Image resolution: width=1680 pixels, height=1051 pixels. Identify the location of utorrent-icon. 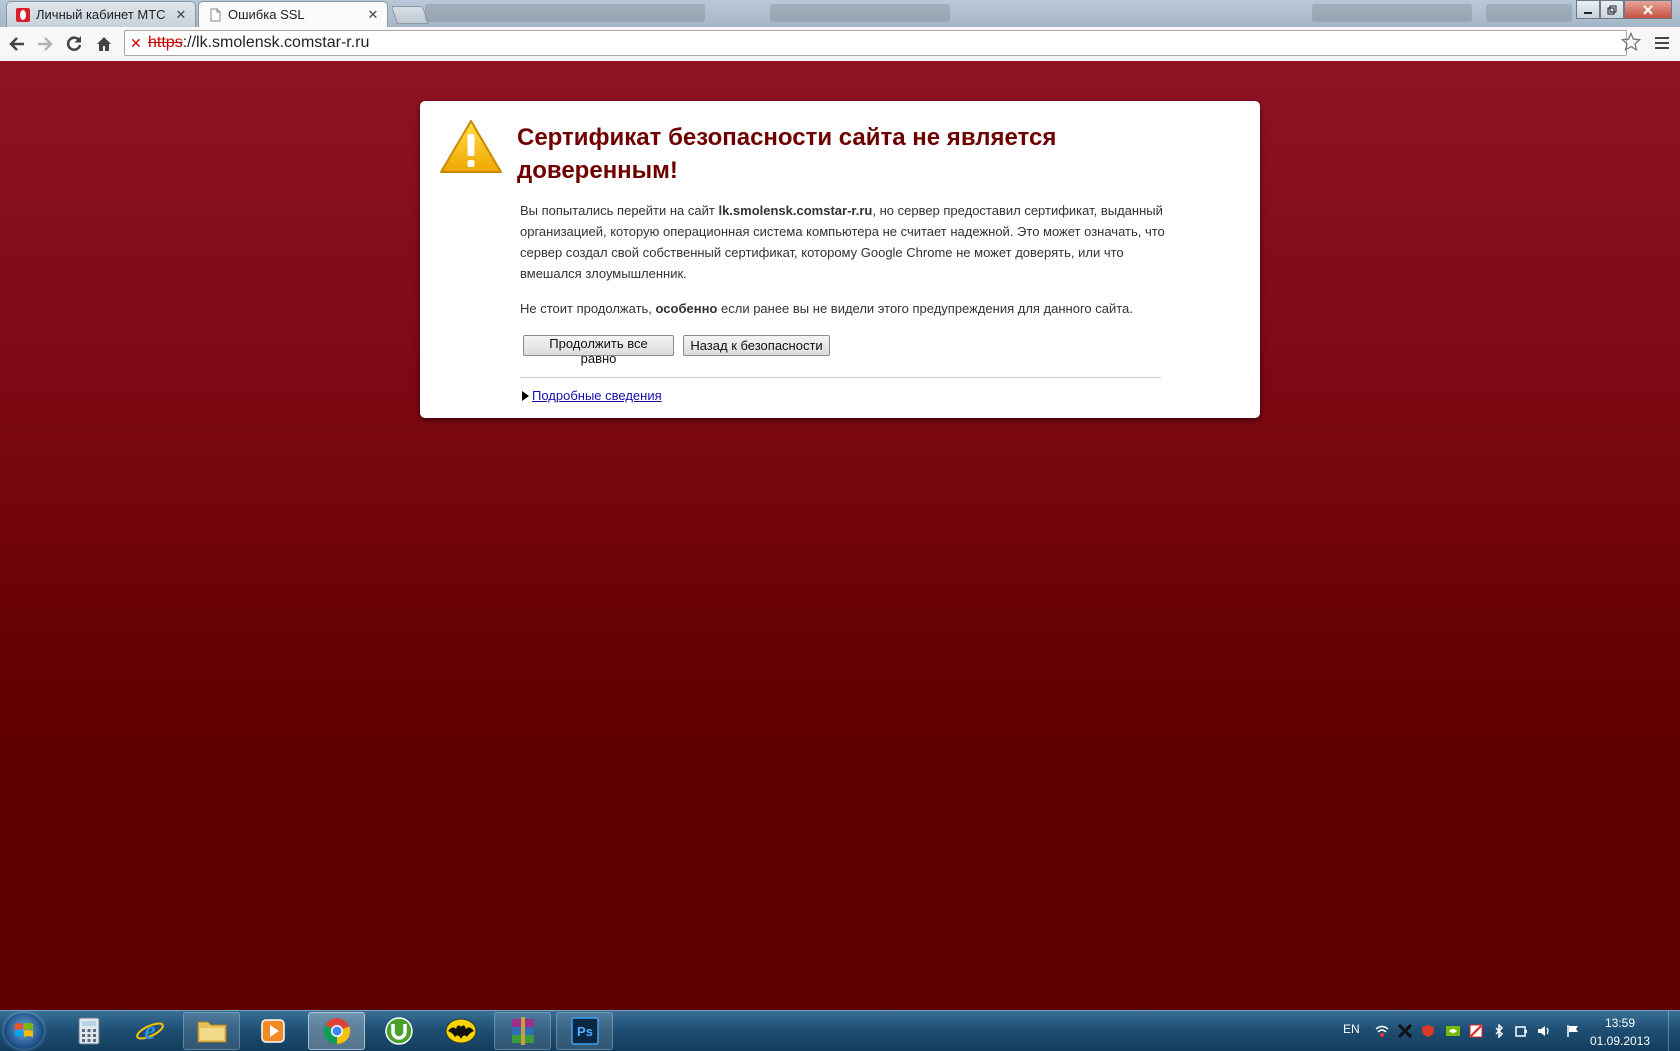
(398, 1031).